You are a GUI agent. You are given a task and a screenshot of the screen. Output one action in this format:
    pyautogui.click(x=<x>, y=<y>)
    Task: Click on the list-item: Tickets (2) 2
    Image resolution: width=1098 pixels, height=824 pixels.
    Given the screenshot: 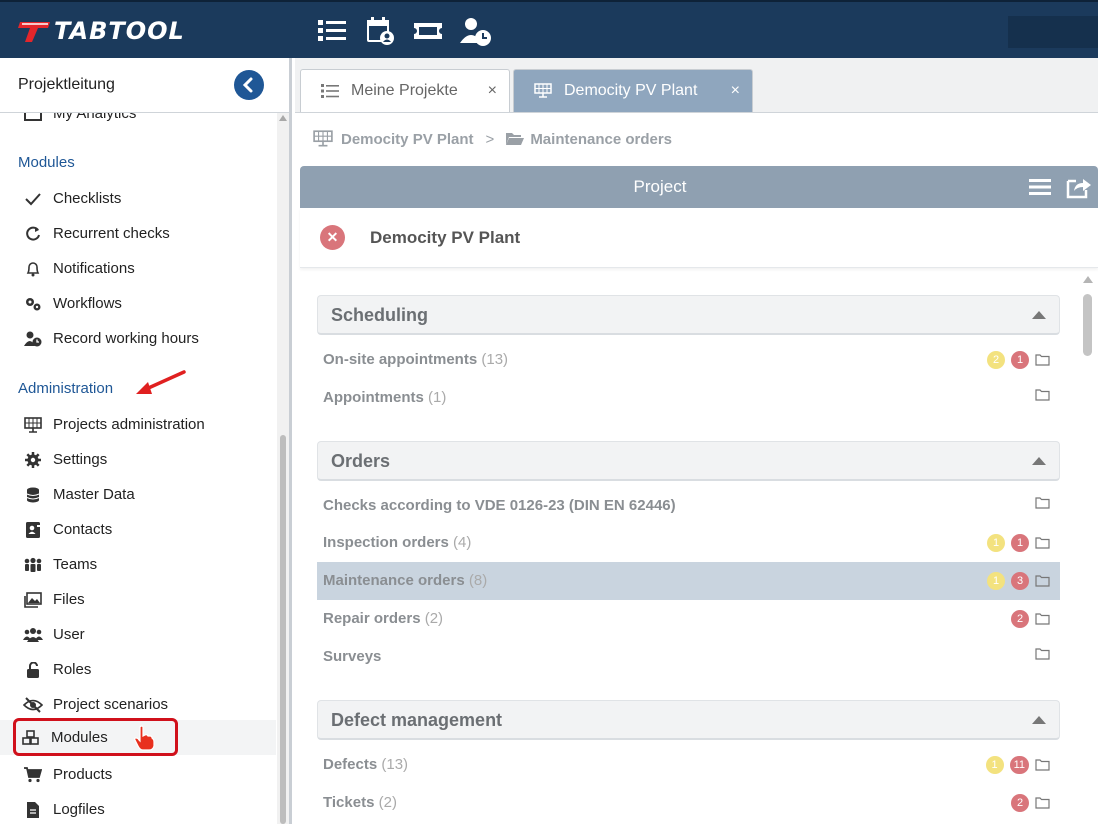 What is the action you would take?
    pyautogui.click(x=688, y=803)
    